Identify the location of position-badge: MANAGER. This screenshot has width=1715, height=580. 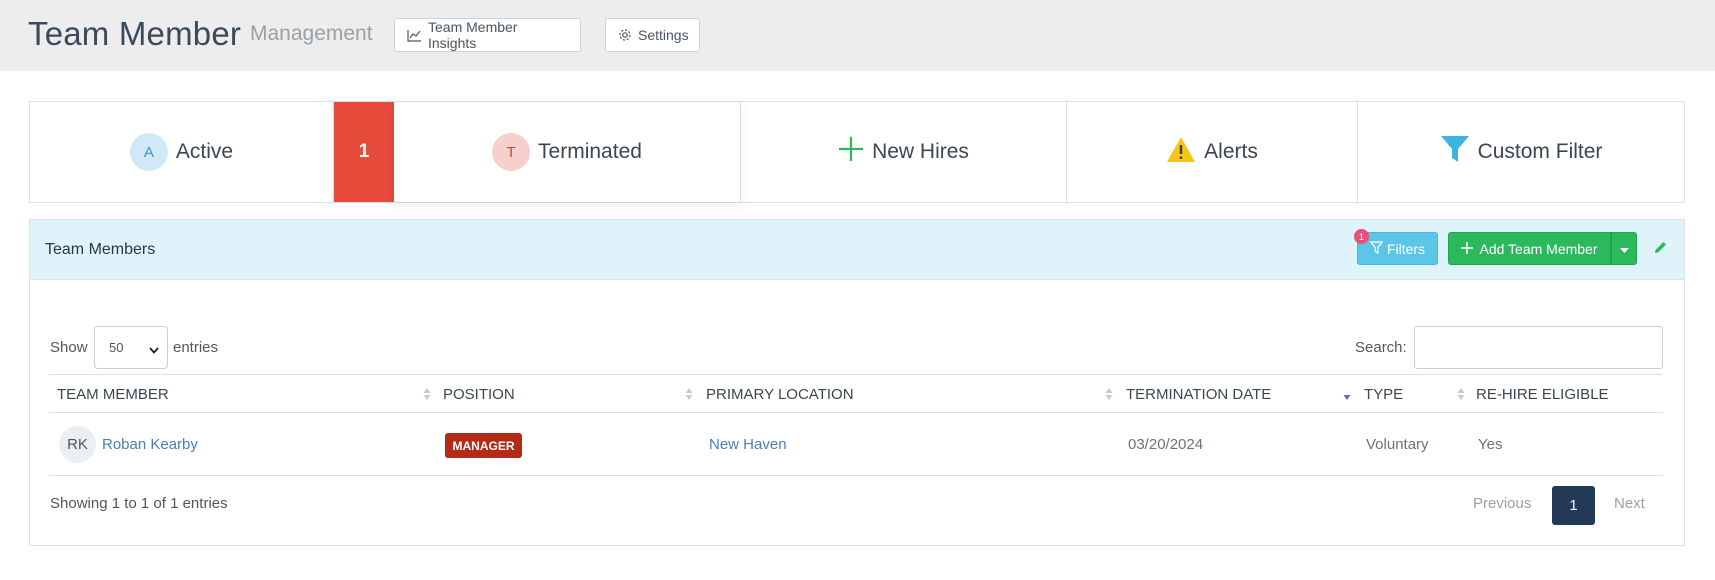
(483, 445).